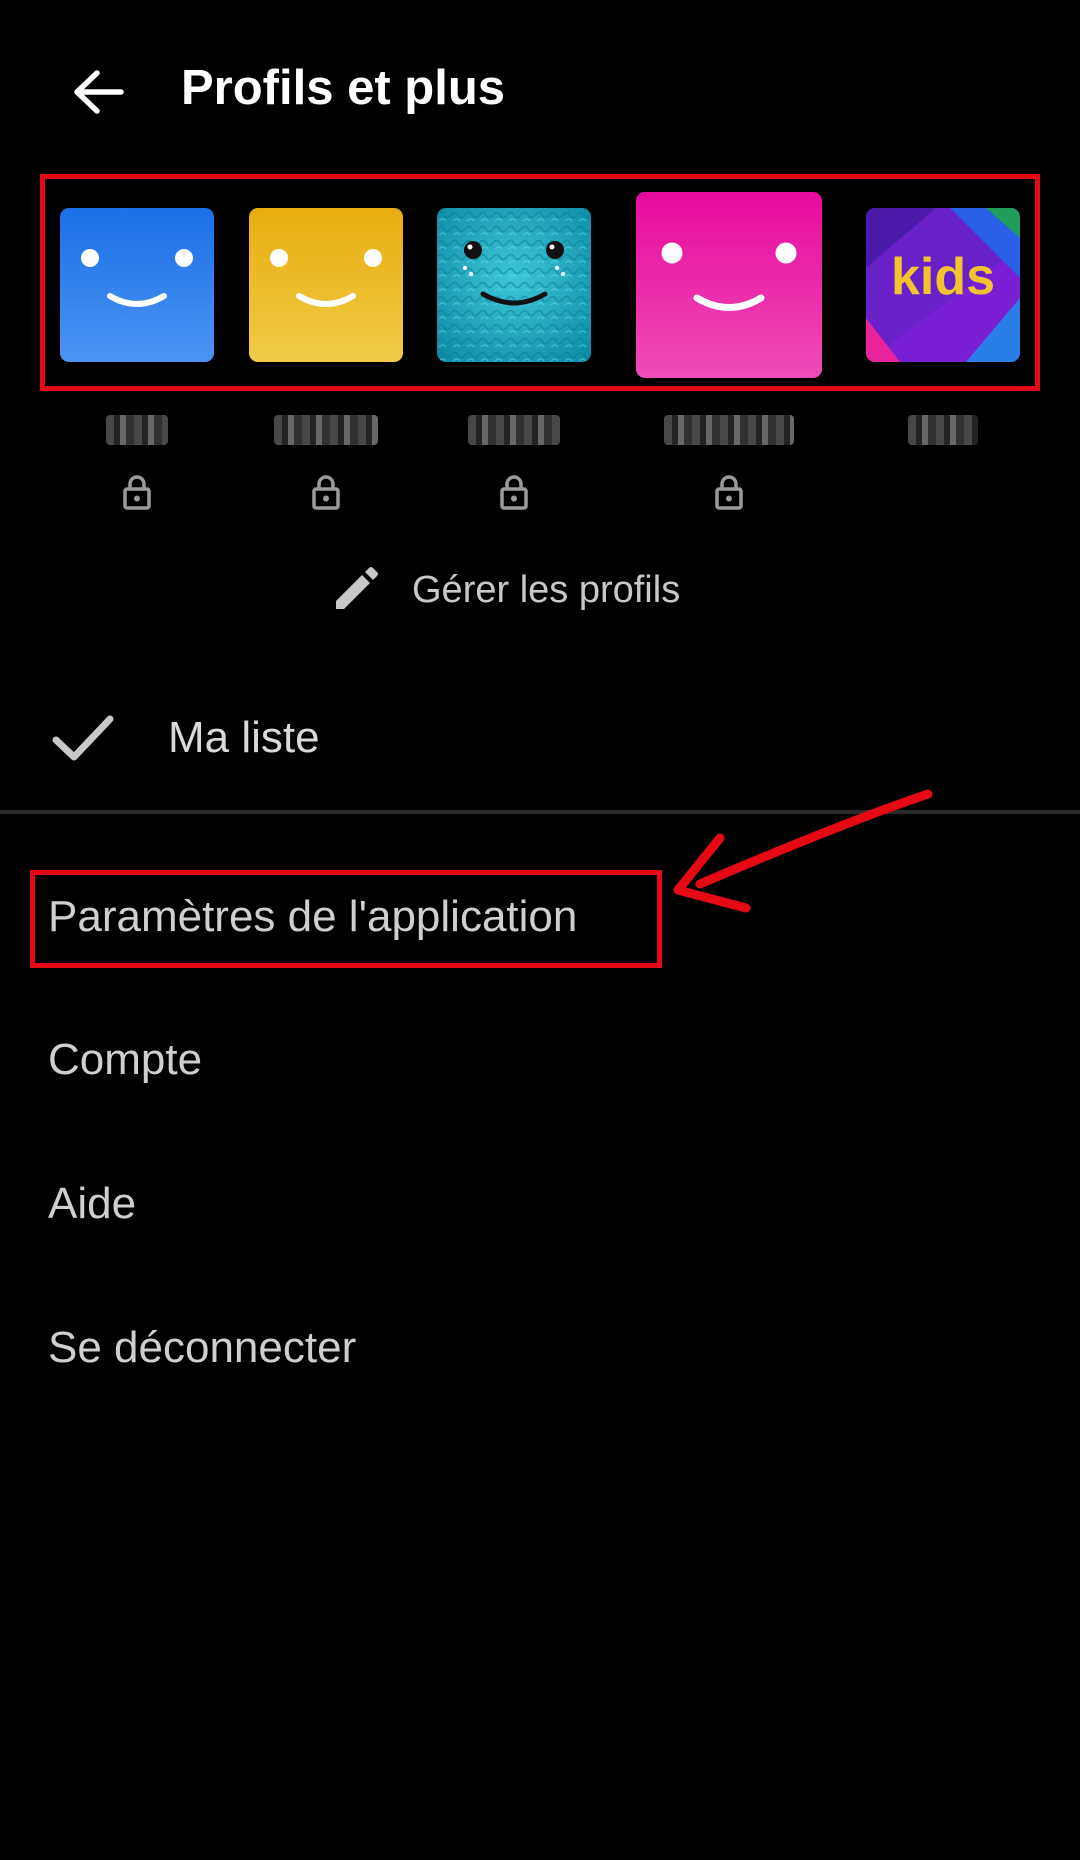 This screenshot has height=1860, width=1080. Describe the element at coordinates (83, 738) in the screenshot. I see `check-icon` at that location.